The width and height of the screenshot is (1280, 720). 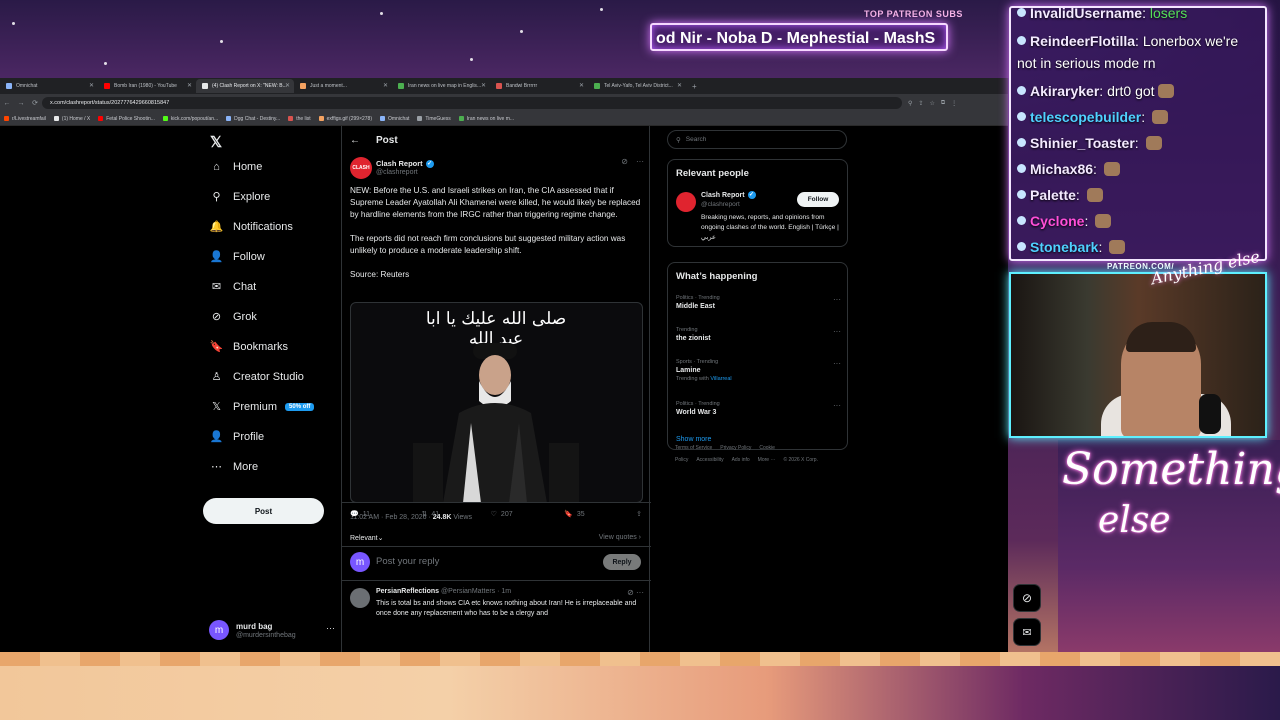 I want to click on nav-item-bookmarks: 🔖 Bookmarks, so click(x=249, y=347).